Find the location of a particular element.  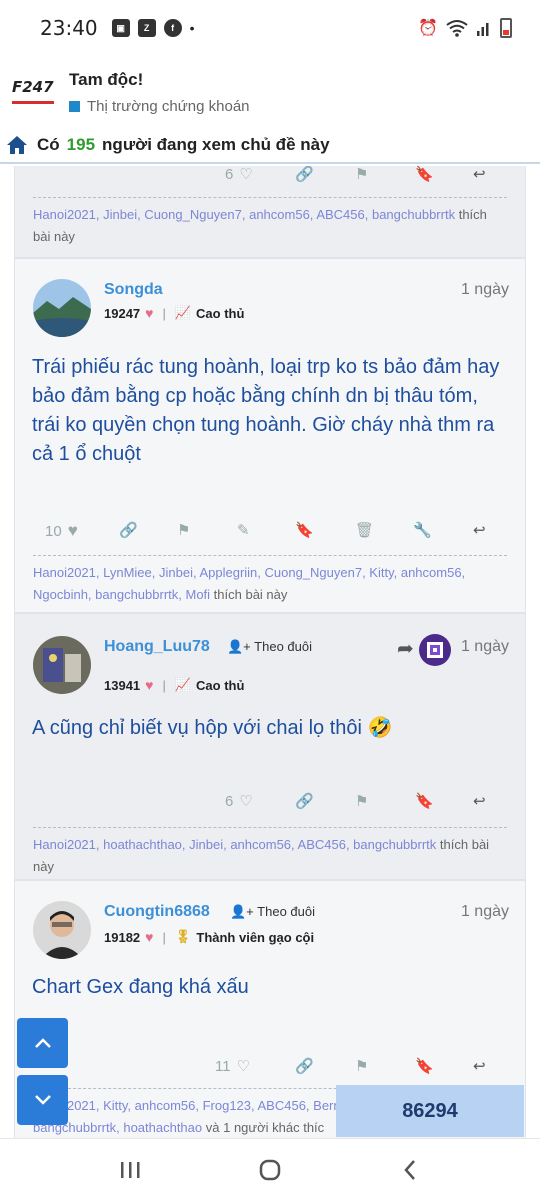

trash-icon: 🗑 is located at coordinates (365, 530).